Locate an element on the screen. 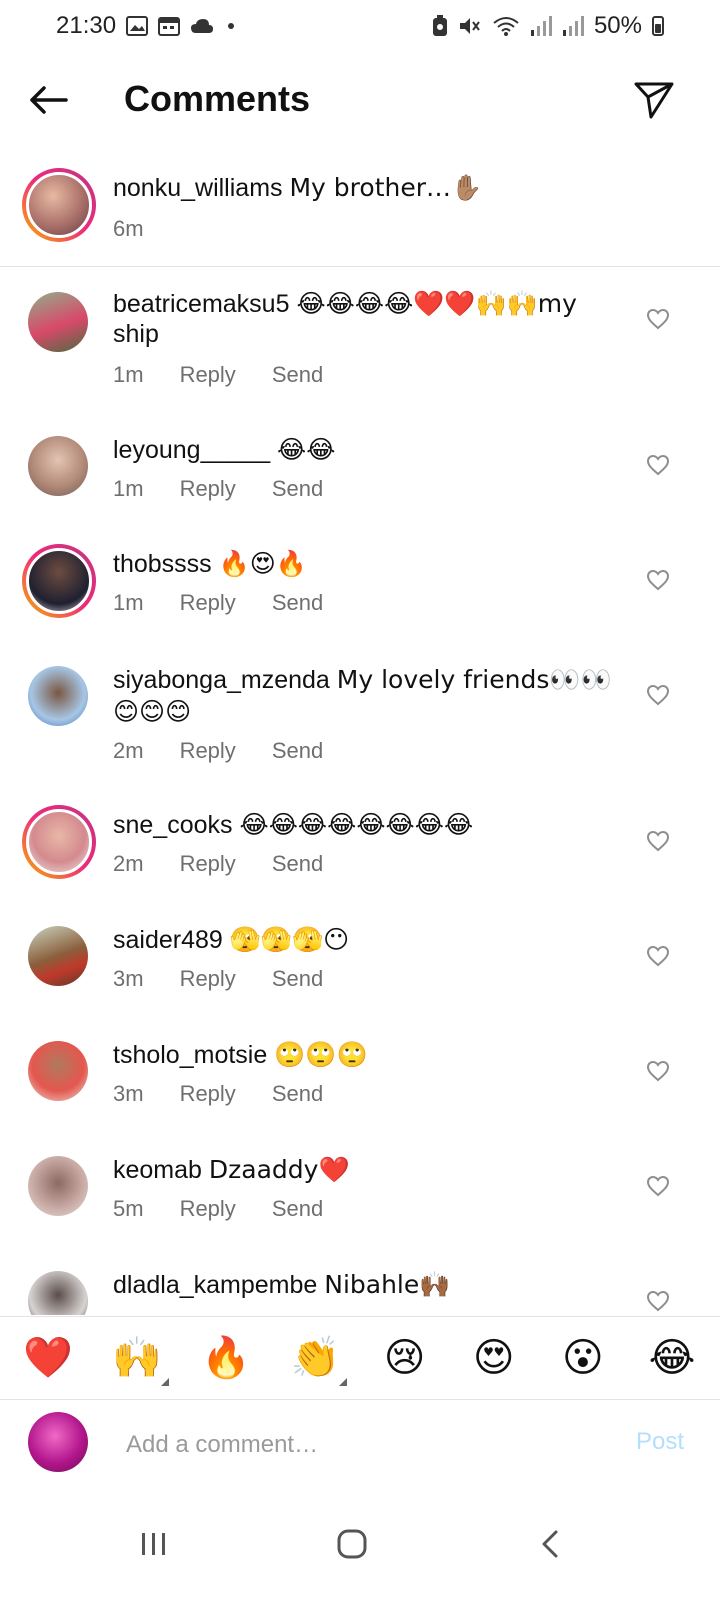  emoji-clap-button: 👏 is located at coordinates (318, 1362).